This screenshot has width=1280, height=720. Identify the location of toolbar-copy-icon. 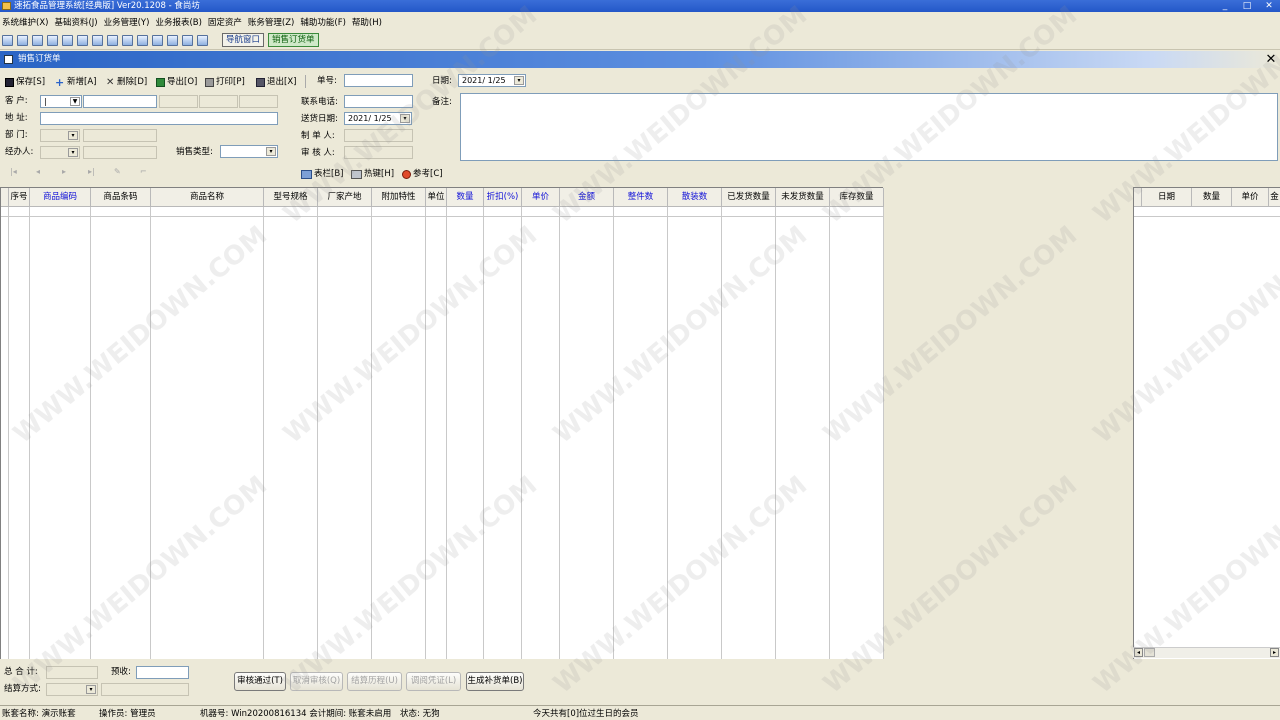
(37, 40).